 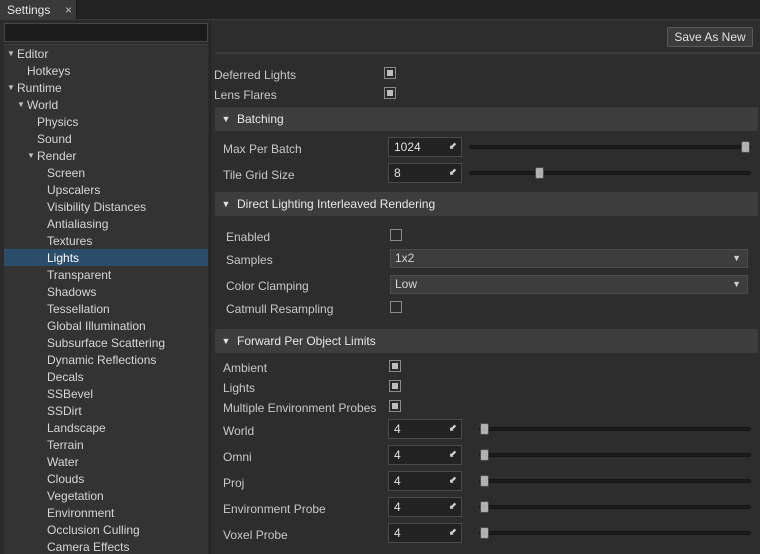 What do you see at coordinates (396, 307) in the screenshot?
I see `catmull-resampling-checkbox` at bounding box center [396, 307].